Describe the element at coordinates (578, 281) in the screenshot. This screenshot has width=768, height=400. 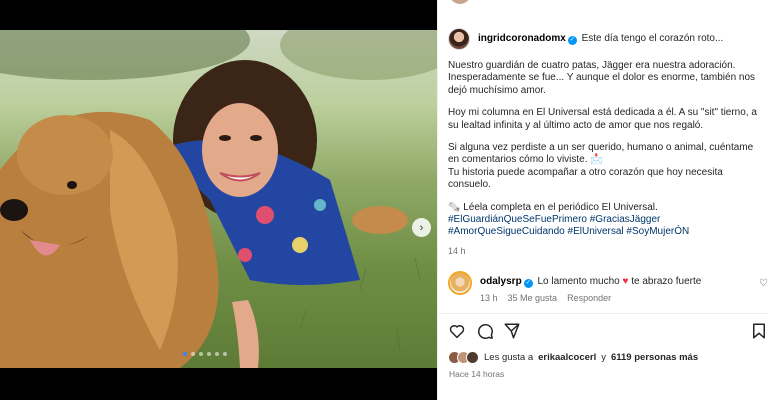
I see `comment-text: Lo lamento mucho` at that location.